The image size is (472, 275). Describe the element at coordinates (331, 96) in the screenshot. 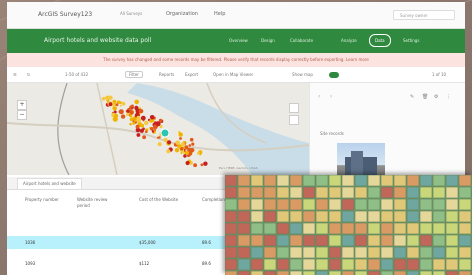

I see `forward-icon: ›` at that location.